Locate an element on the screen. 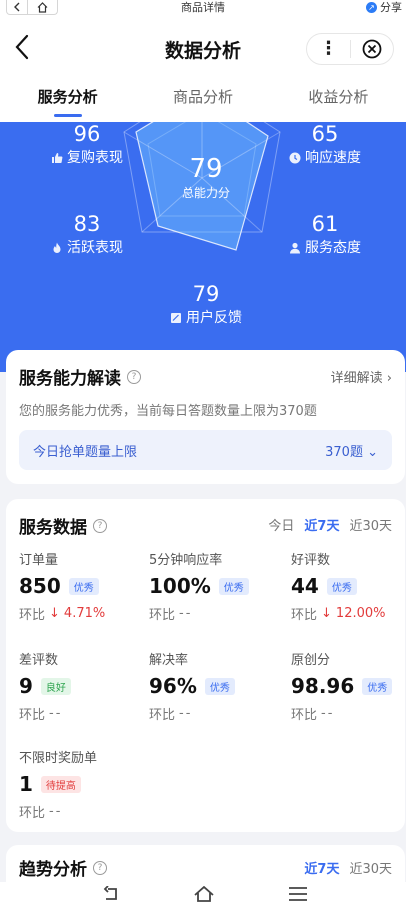 Image resolution: width=406 pixels, height=905 pixels. stat-title: 原创分 is located at coordinates (311, 660).